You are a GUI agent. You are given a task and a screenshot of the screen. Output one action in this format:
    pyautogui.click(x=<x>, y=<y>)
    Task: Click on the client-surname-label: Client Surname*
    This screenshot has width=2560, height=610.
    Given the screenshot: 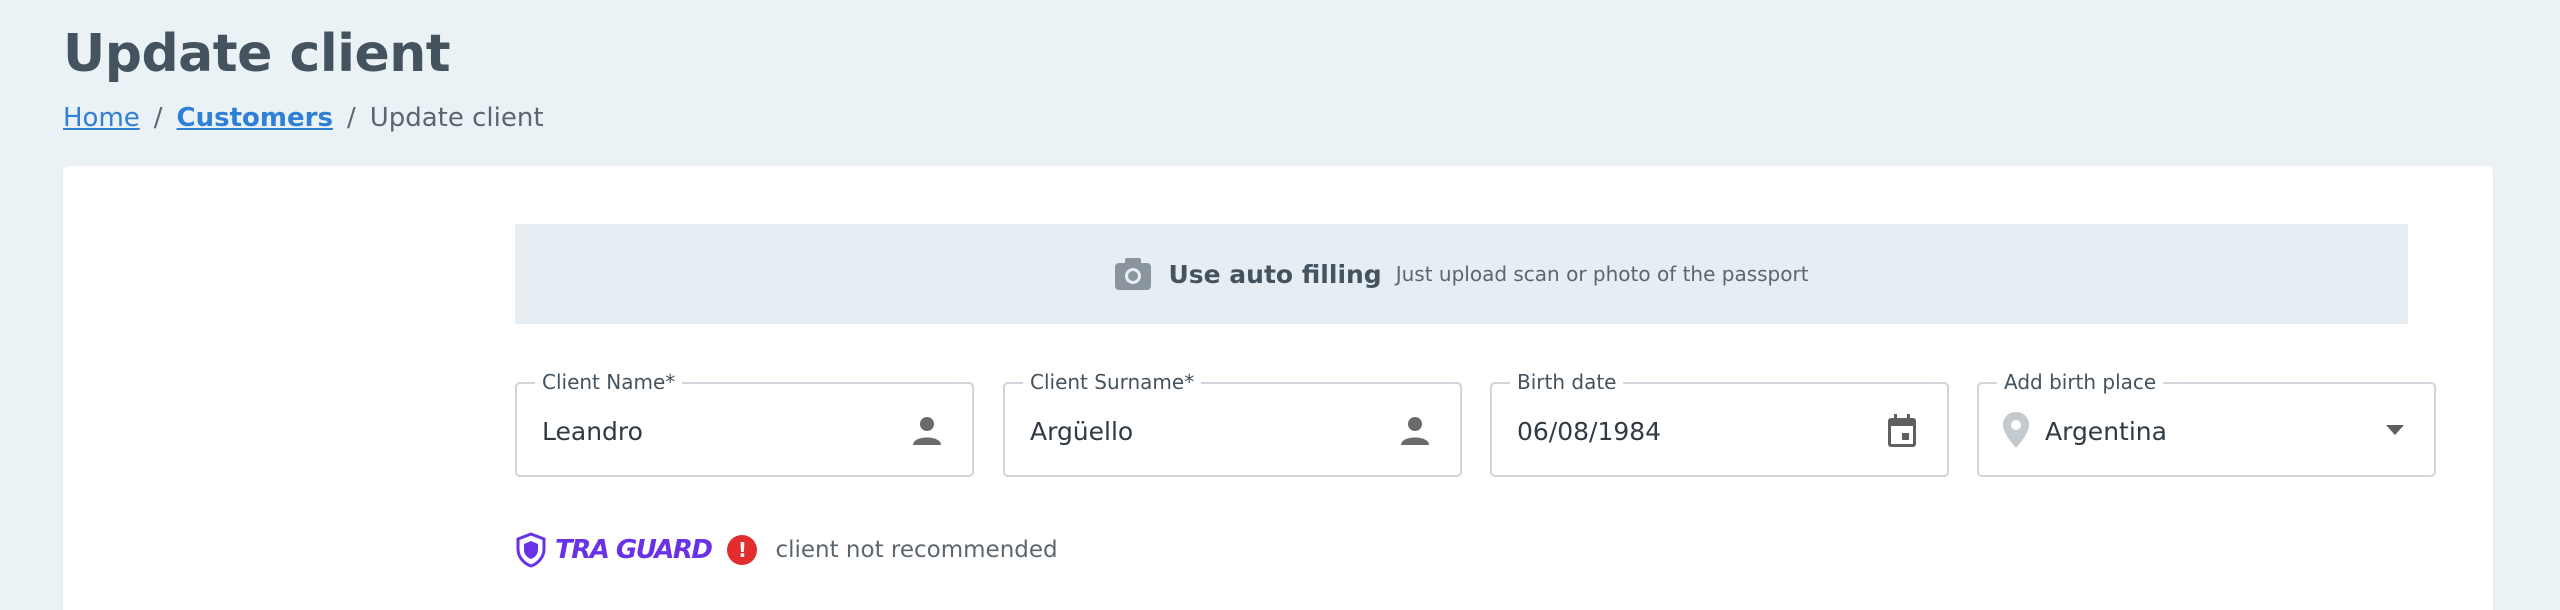 What is the action you would take?
    pyautogui.click(x=1112, y=382)
    